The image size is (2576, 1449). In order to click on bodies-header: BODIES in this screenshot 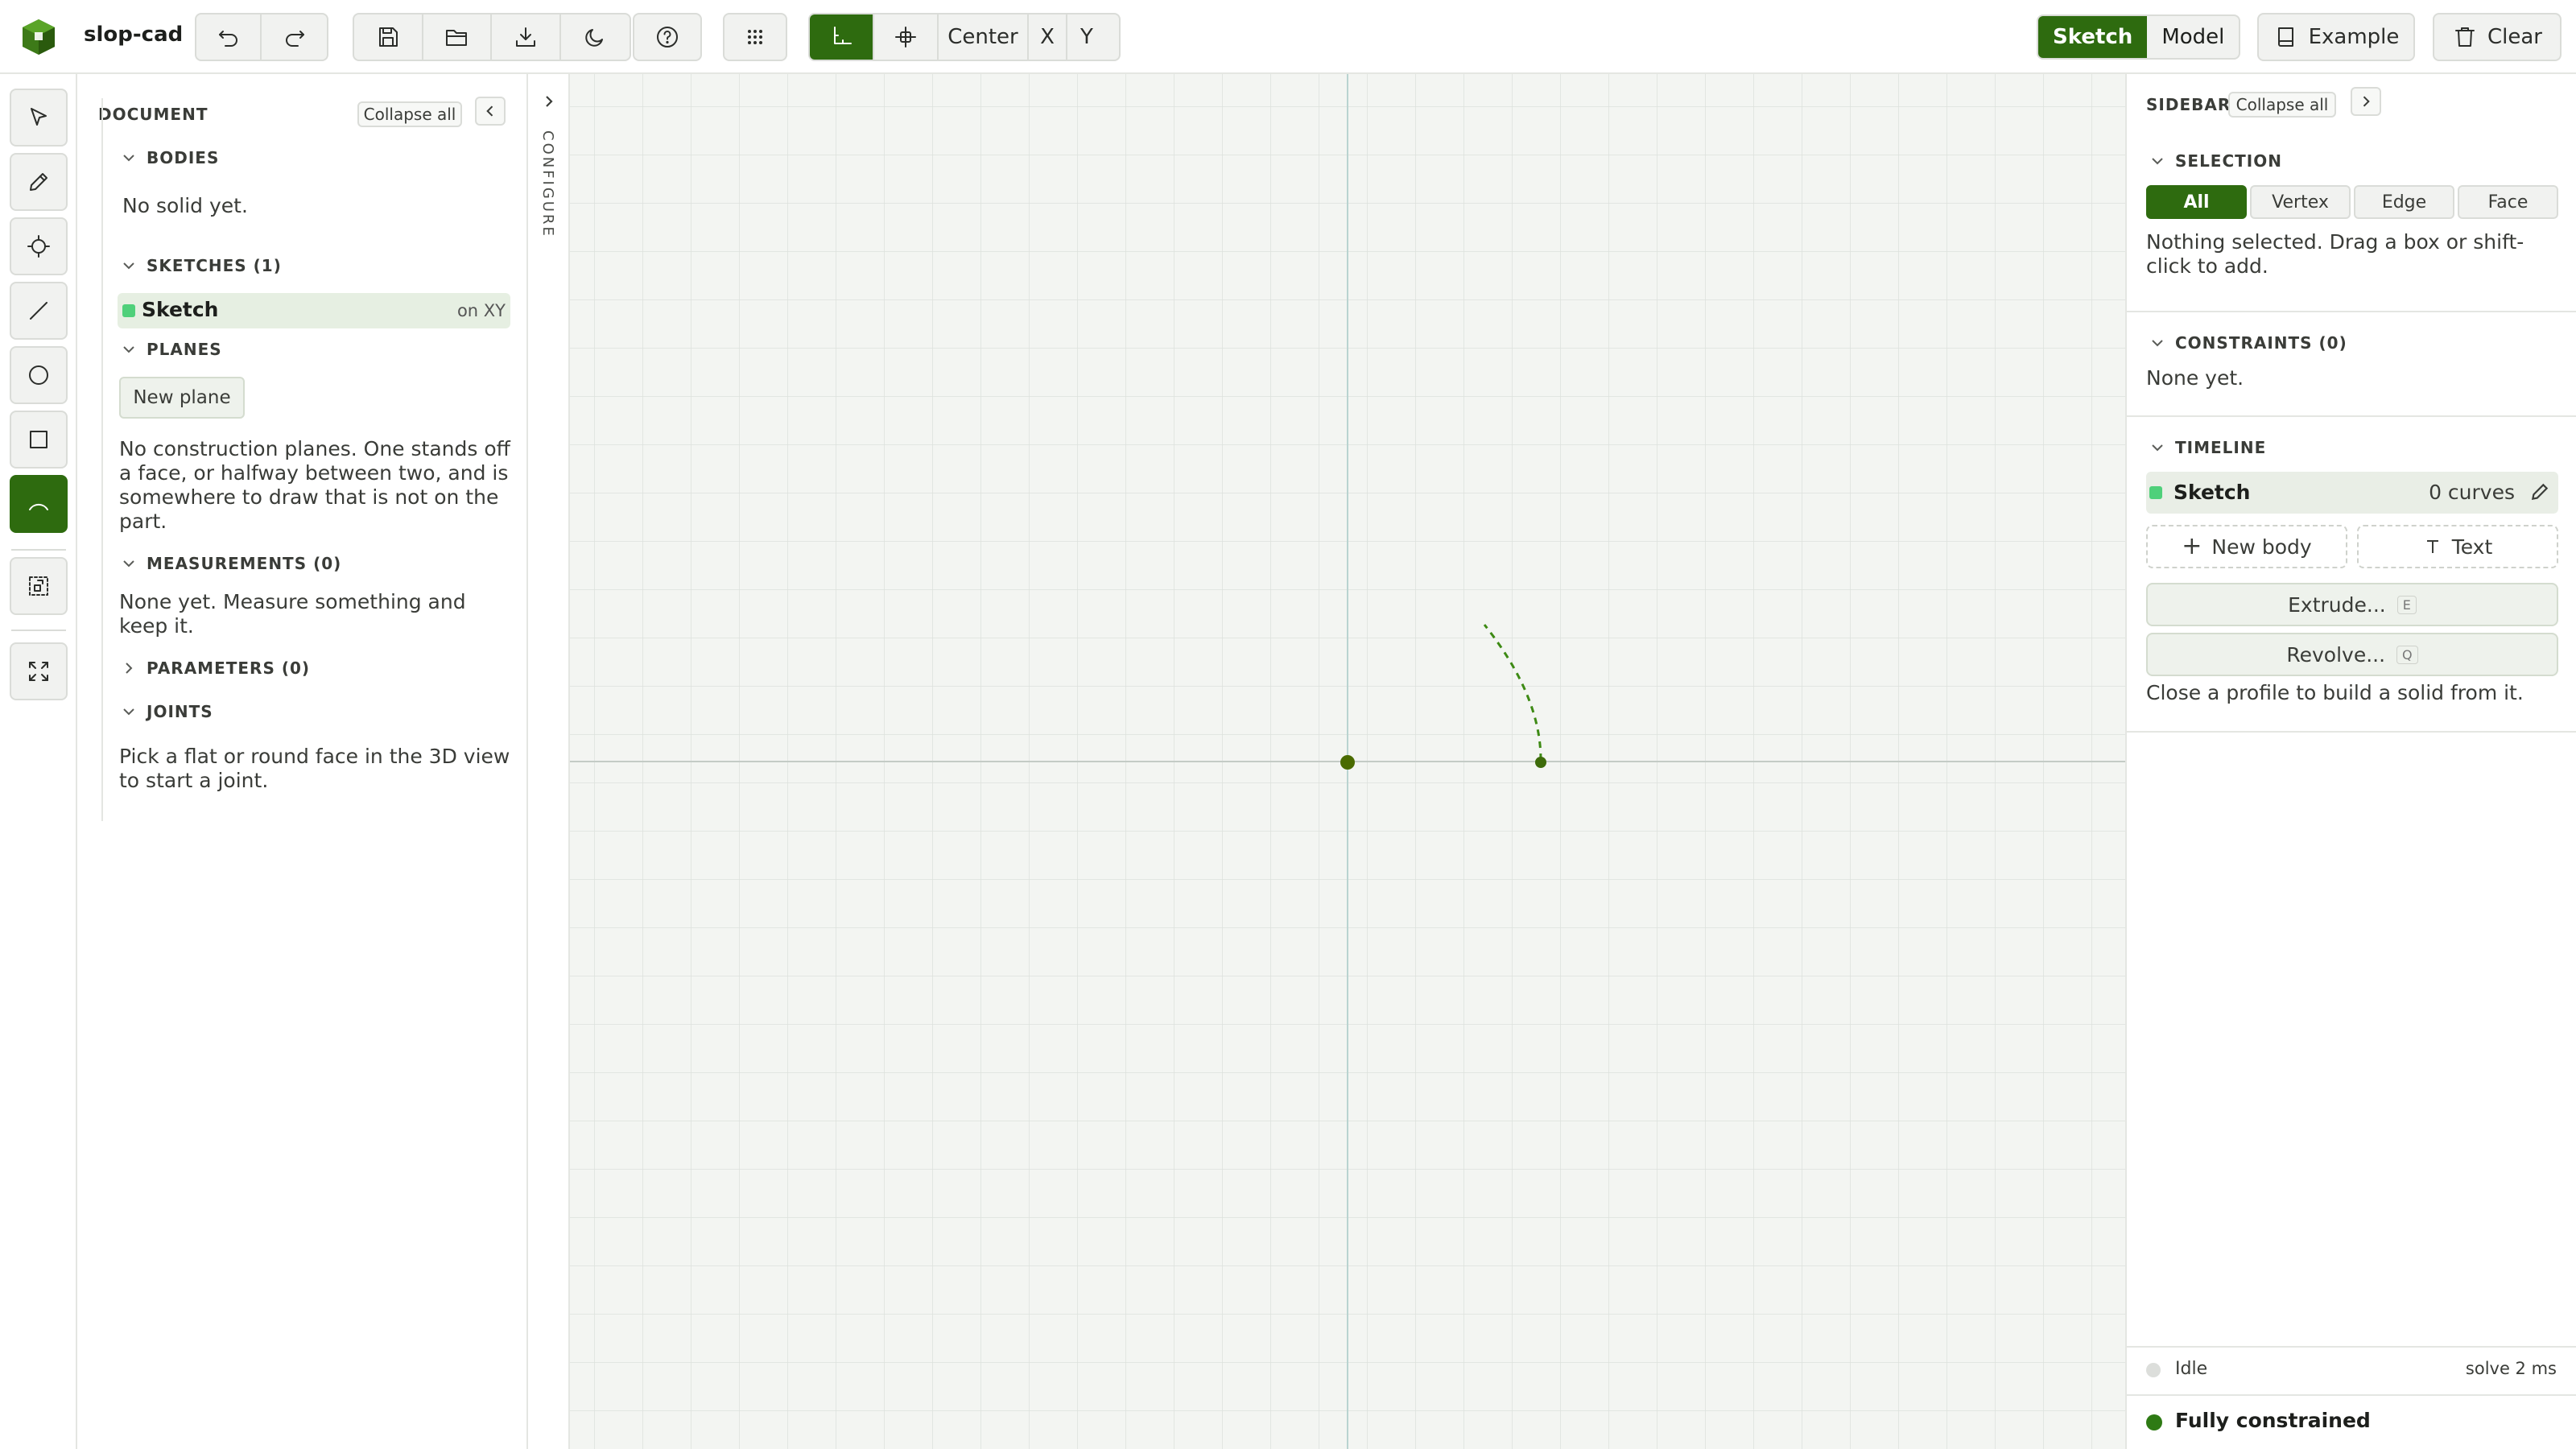, I will do `click(169, 157)`.